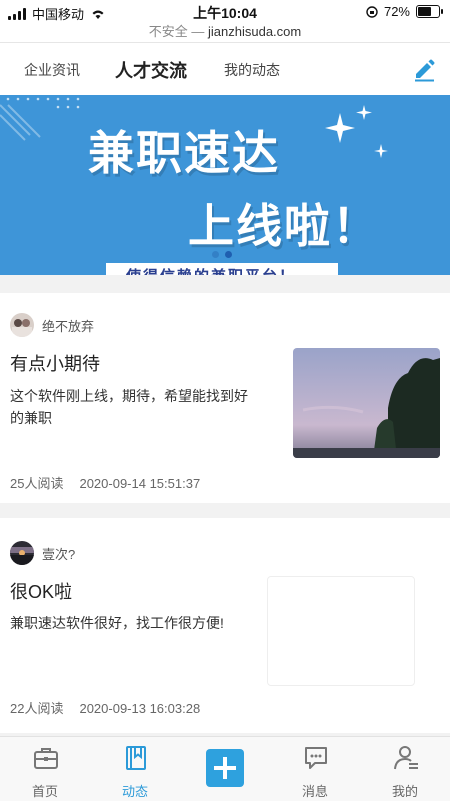 This screenshot has width=450, height=801. I want to click on carousel-dots, so click(222, 254).